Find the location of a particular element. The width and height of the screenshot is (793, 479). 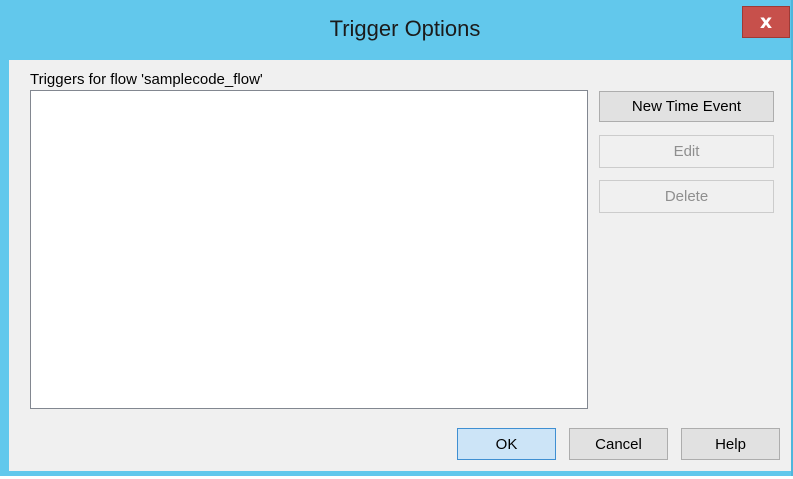

title-bar: Trigger Options x is located at coordinates (395, 30).